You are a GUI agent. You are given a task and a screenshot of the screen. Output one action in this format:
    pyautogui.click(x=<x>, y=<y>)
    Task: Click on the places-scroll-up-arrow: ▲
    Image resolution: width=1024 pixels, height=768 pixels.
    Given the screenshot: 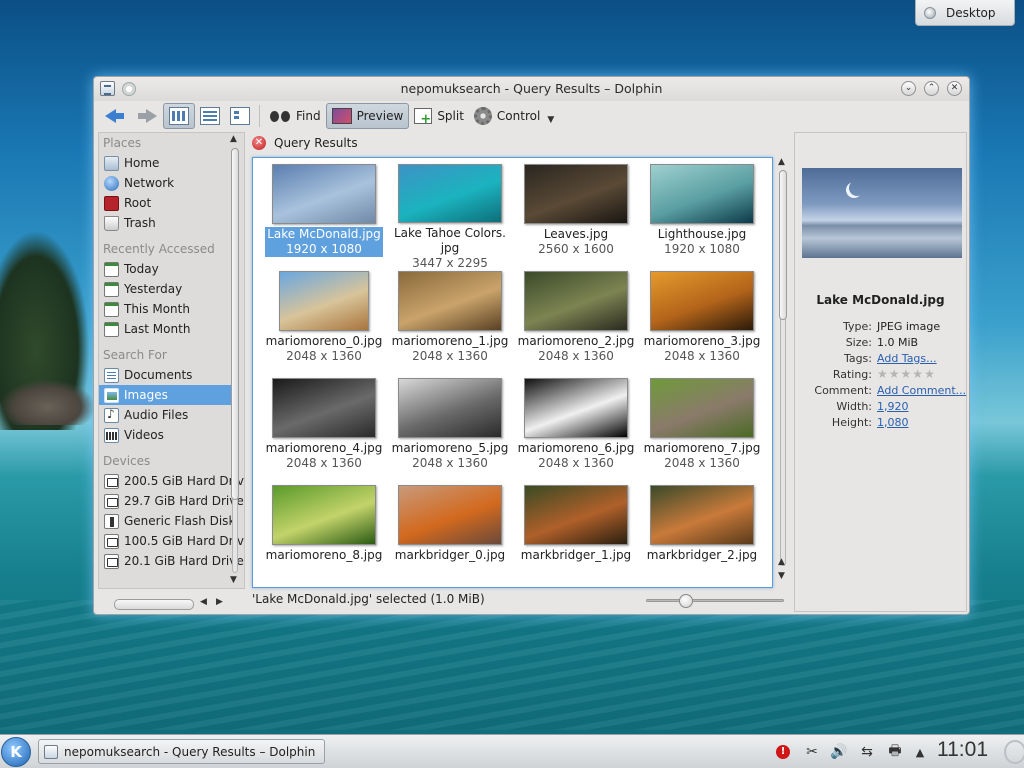 What is the action you would take?
    pyautogui.click(x=233, y=139)
    